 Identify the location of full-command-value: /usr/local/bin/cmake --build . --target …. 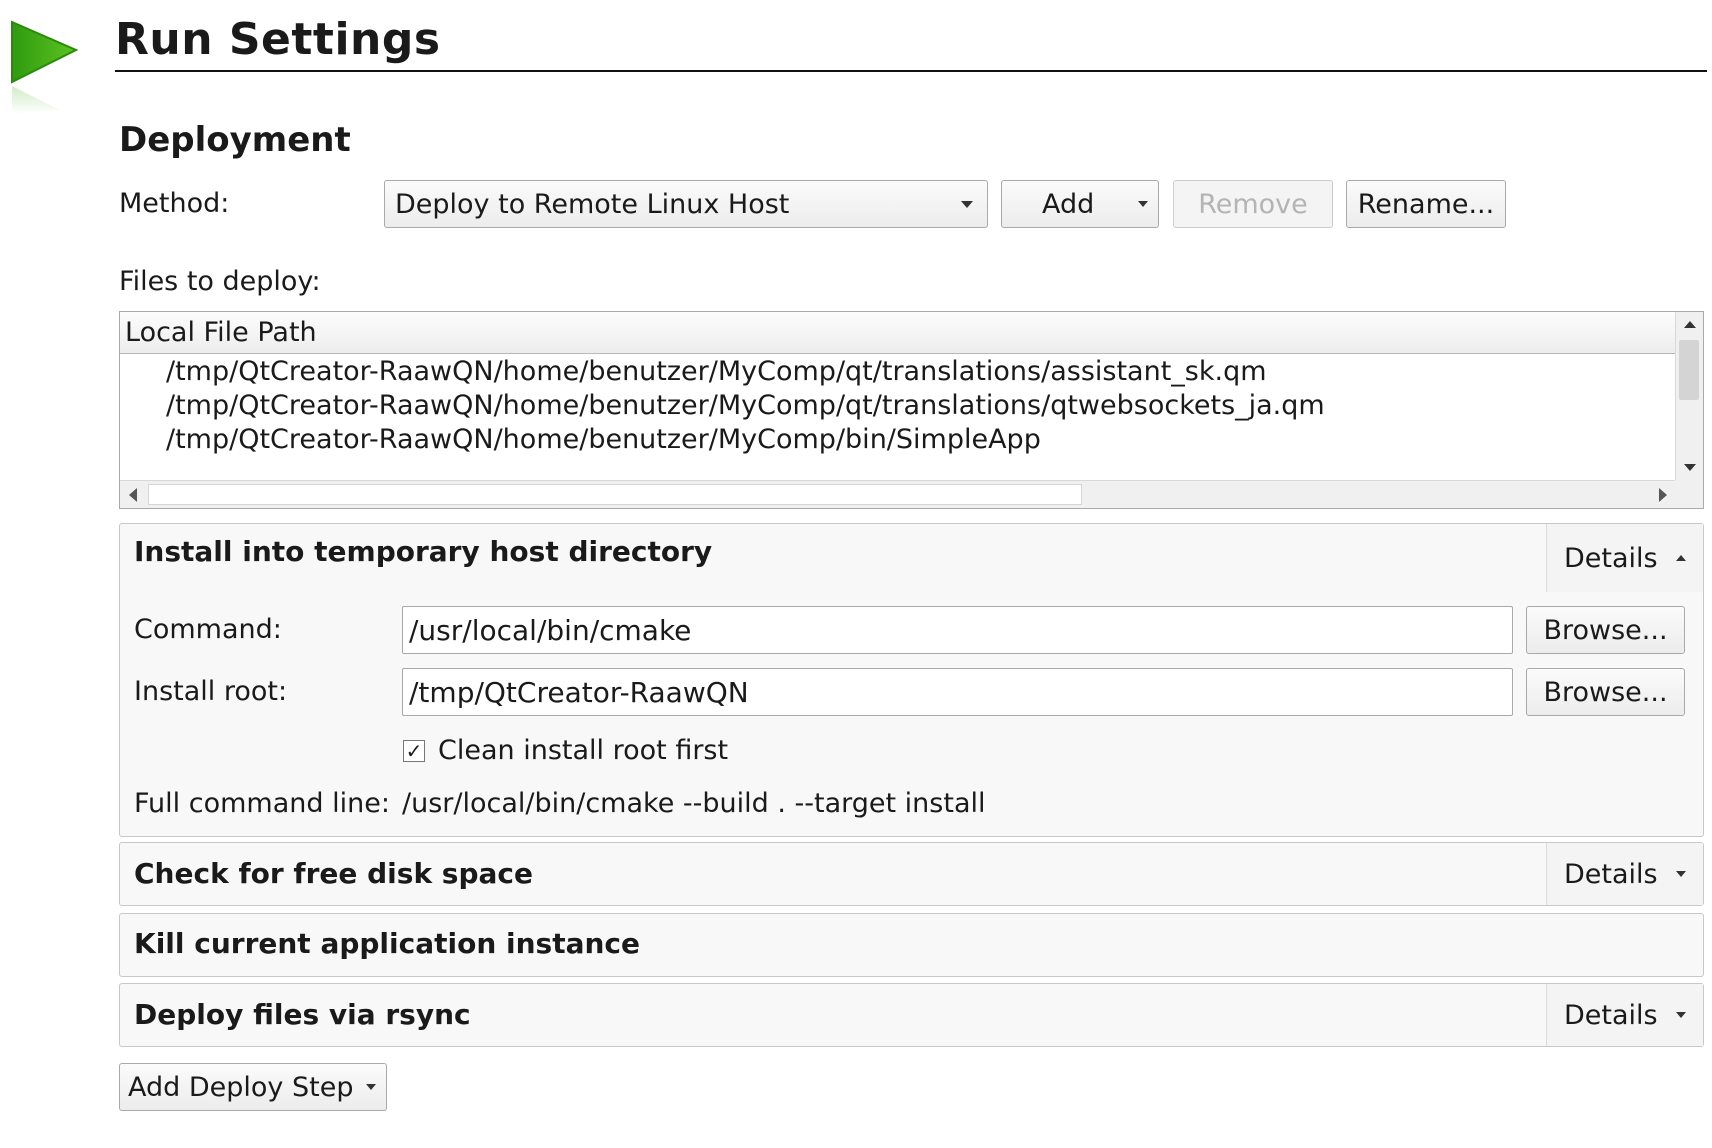
(694, 803).